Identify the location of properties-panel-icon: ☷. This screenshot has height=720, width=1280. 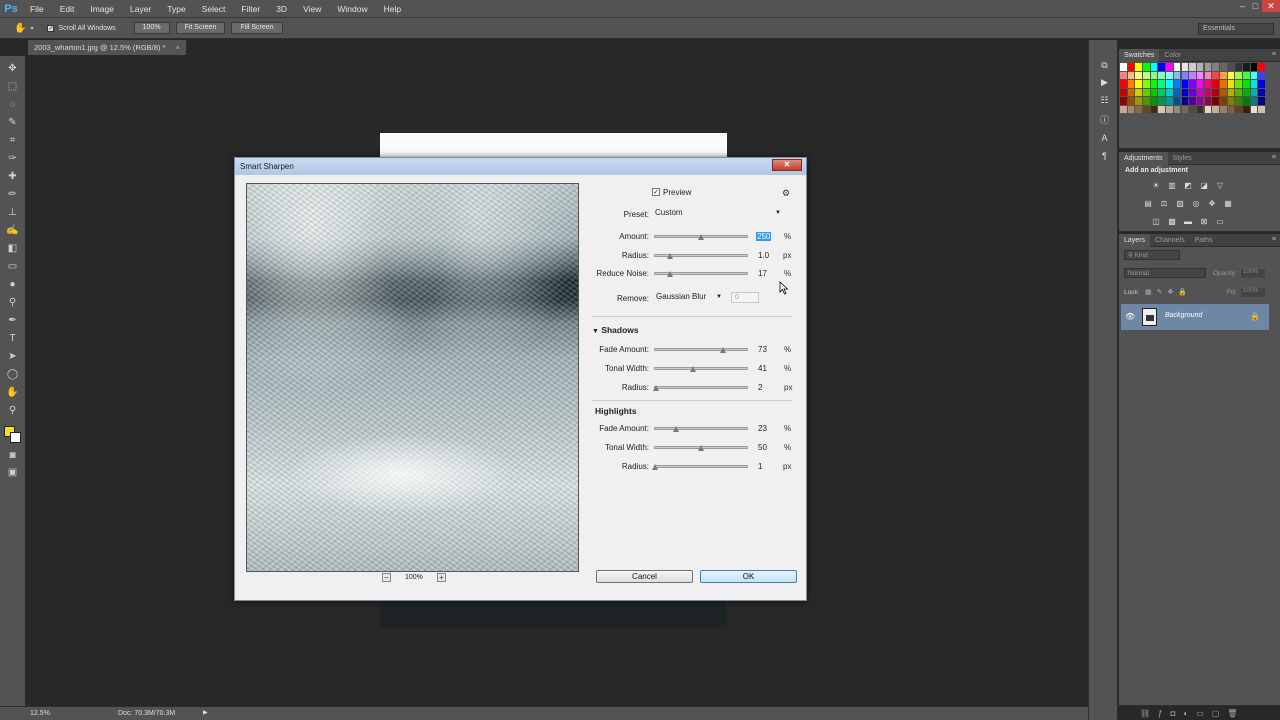
(1104, 100).